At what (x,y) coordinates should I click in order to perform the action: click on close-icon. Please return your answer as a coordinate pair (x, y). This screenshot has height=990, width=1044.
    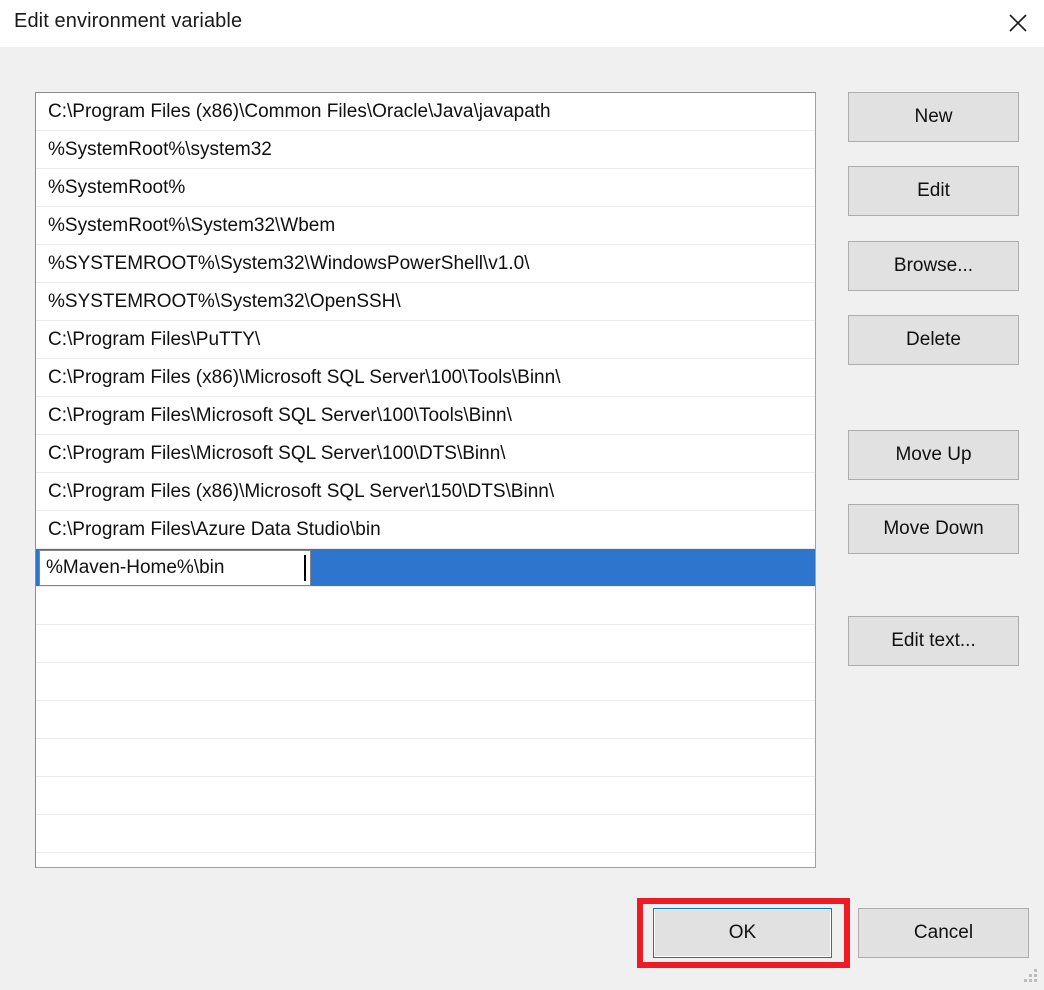
    Looking at the image, I should click on (1018, 23).